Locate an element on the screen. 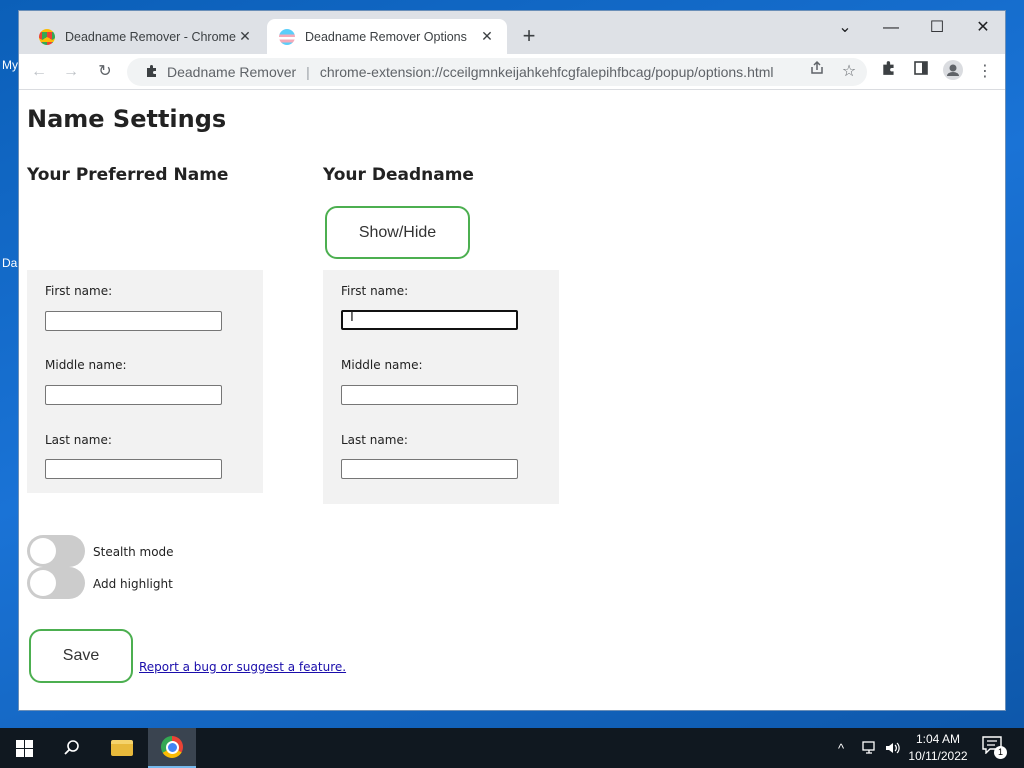 The height and width of the screenshot is (768, 1024). preferred-middle-name-input is located at coordinates (133, 395).